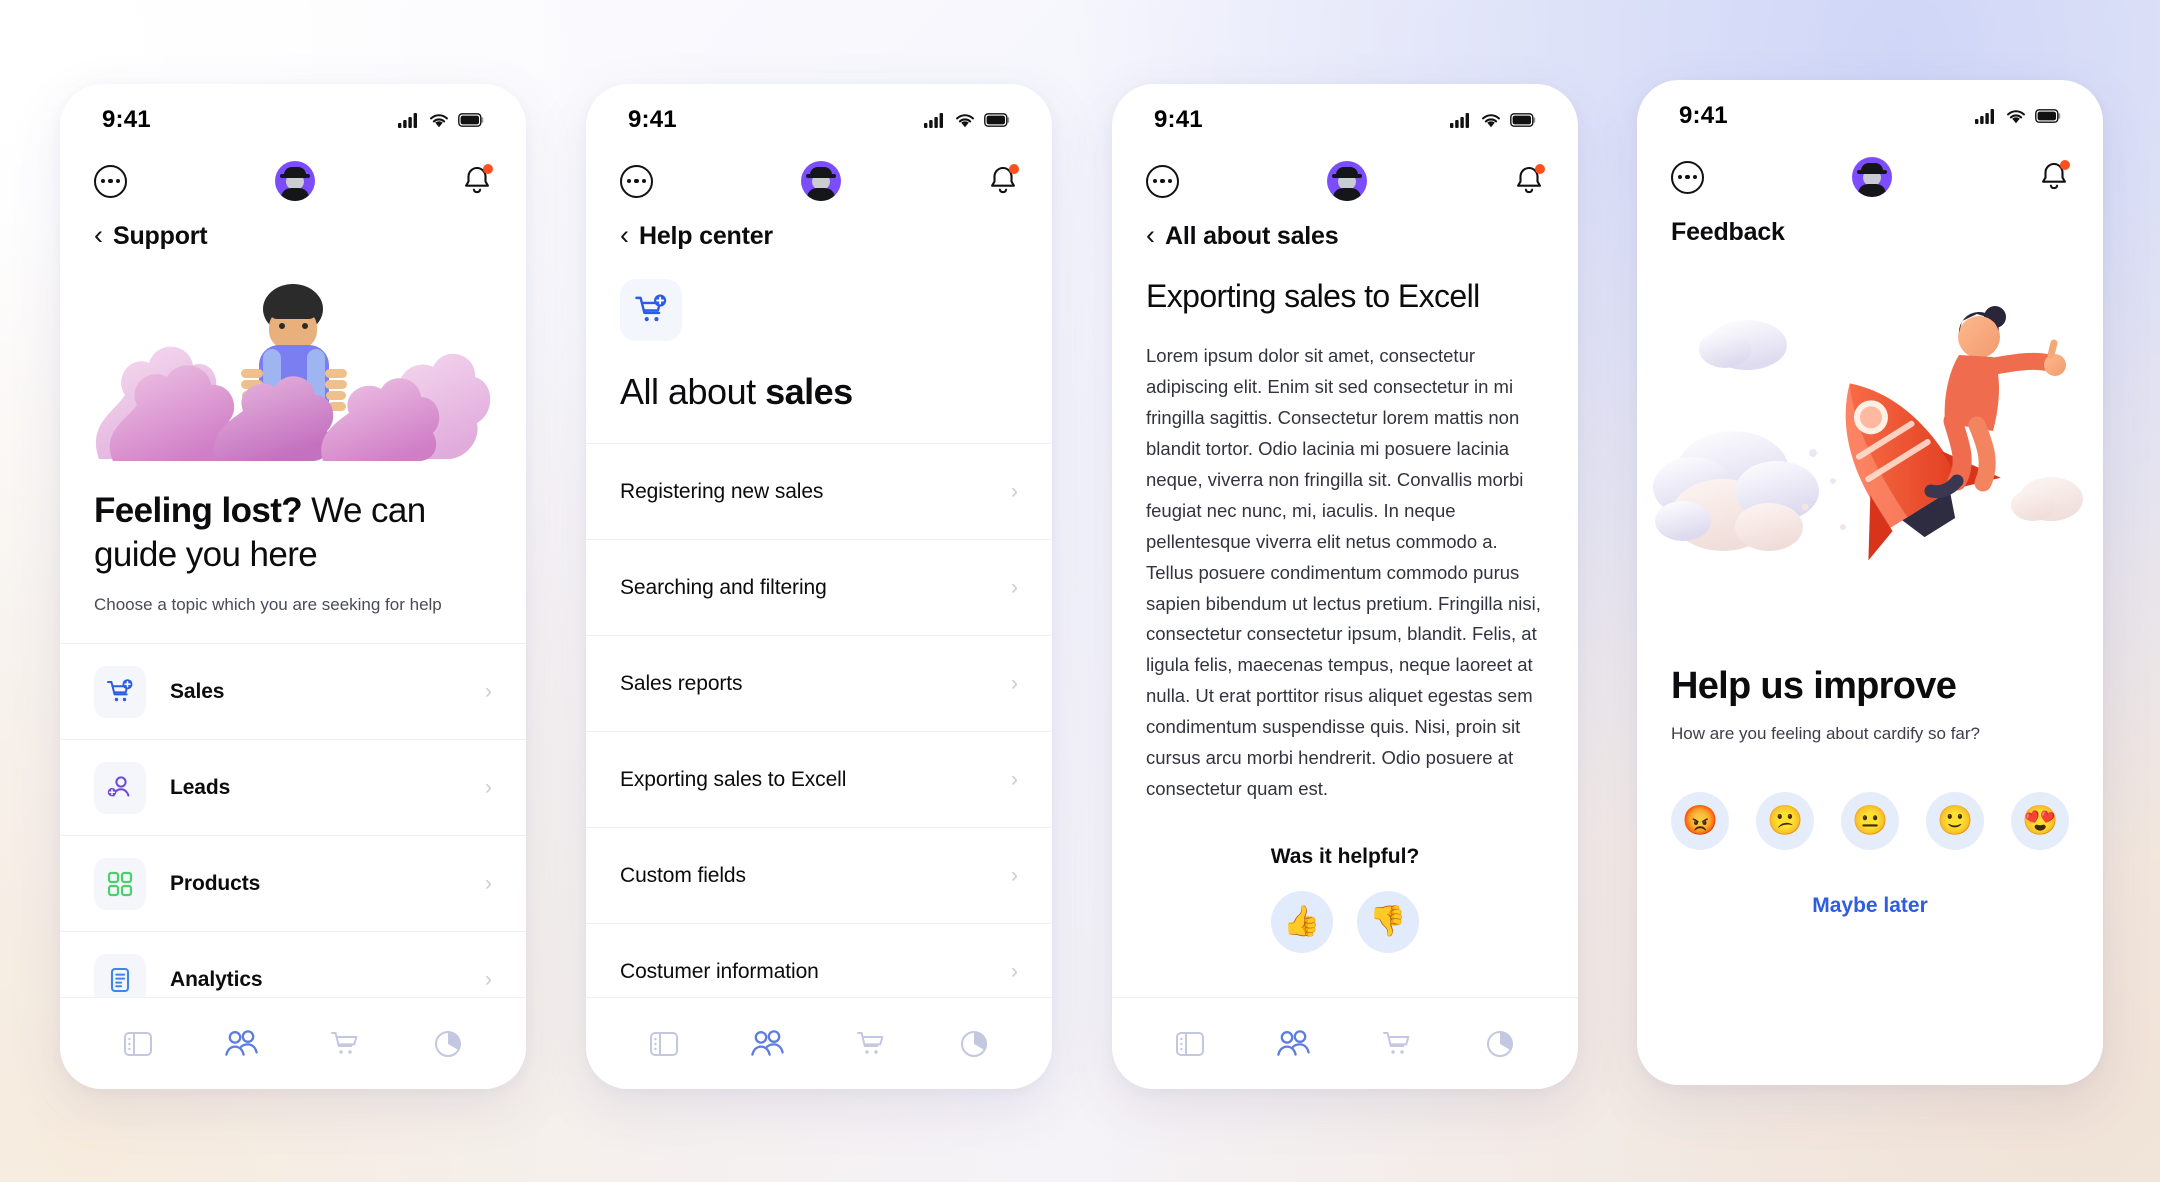  What do you see at coordinates (293, 964) in the screenshot?
I see `list-item-analytics: Analytics ›` at bounding box center [293, 964].